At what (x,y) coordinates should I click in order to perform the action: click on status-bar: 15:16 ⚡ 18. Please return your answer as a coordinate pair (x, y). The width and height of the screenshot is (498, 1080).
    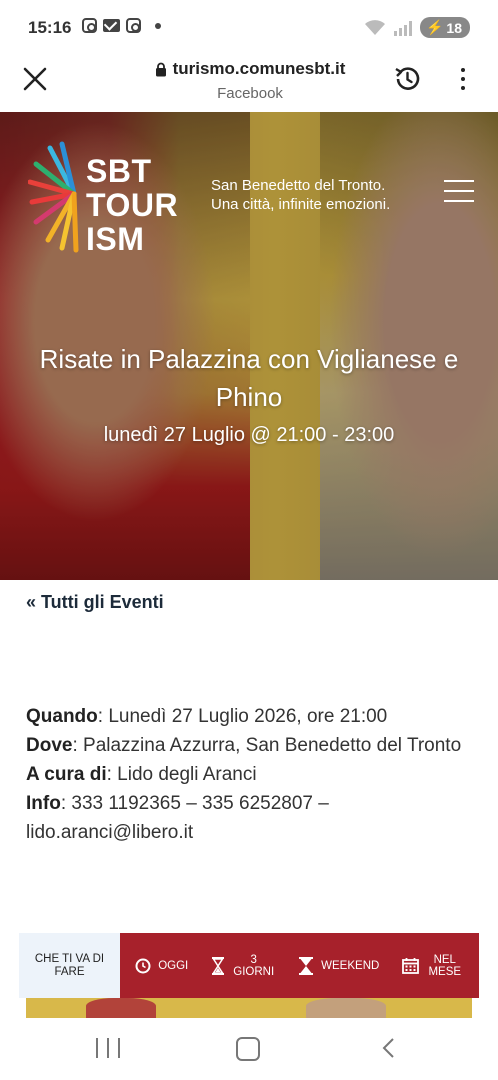
    Looking at the image, I should click on (249, 28).